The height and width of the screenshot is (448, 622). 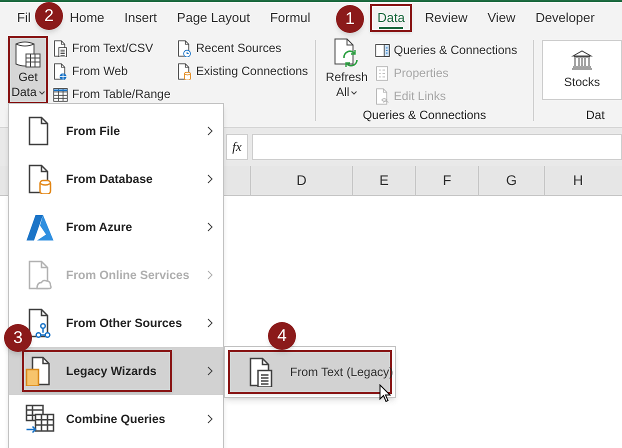 I want to click on step-number-tooltip: 4, so click(x=282, y=336).